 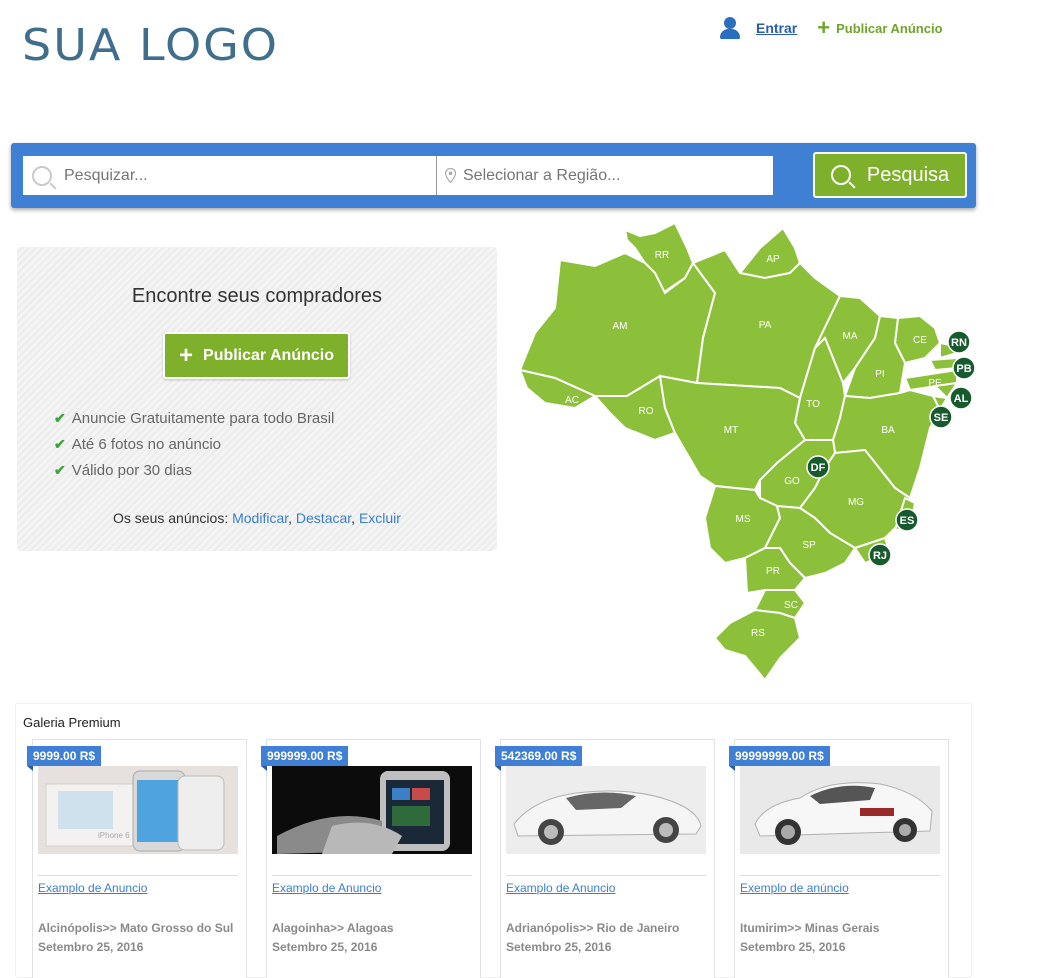 I want to click on search-query-area, so click(x=230, y=175).